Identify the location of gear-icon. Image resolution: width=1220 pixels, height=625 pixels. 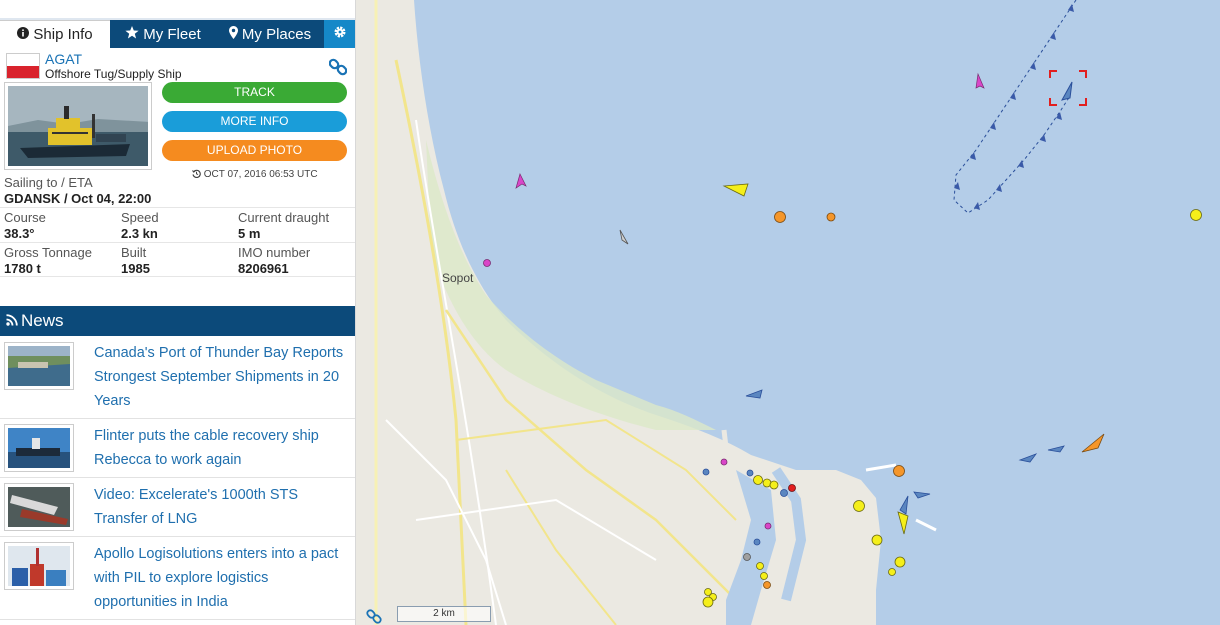
(340, 34).